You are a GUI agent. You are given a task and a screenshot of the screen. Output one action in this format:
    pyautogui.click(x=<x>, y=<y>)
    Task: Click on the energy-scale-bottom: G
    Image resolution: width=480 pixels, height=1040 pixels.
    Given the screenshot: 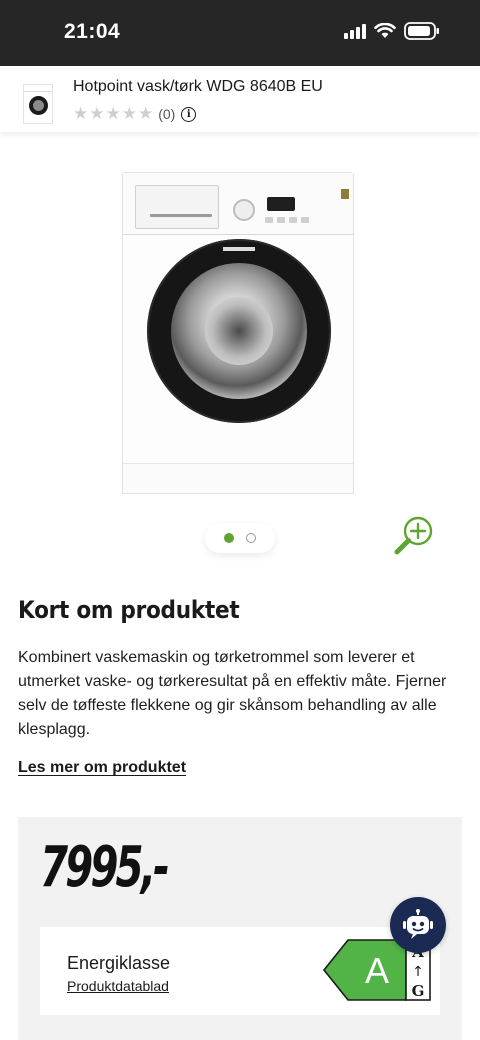 What is the action you would take?
    pyautogui.click(x=418, y=991)
    